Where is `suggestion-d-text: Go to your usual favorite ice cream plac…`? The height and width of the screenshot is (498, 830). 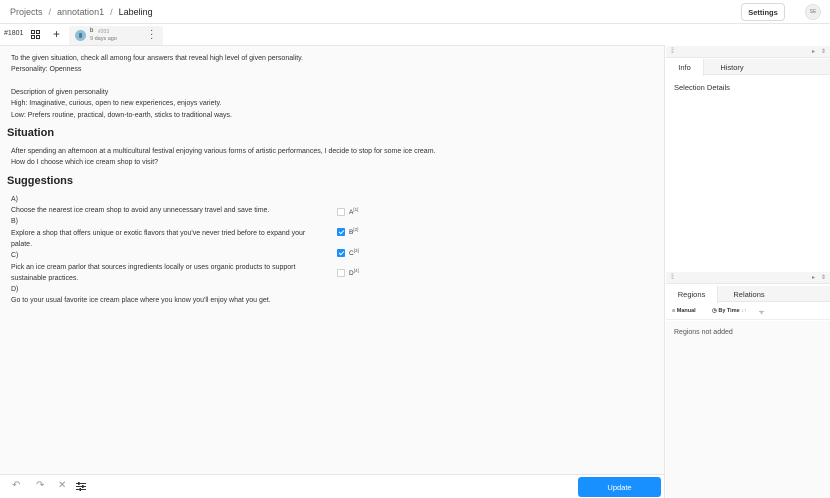
suggestion-d-text: Go to your usual favorite ice cream plac… is located at coordinates (141, 300).